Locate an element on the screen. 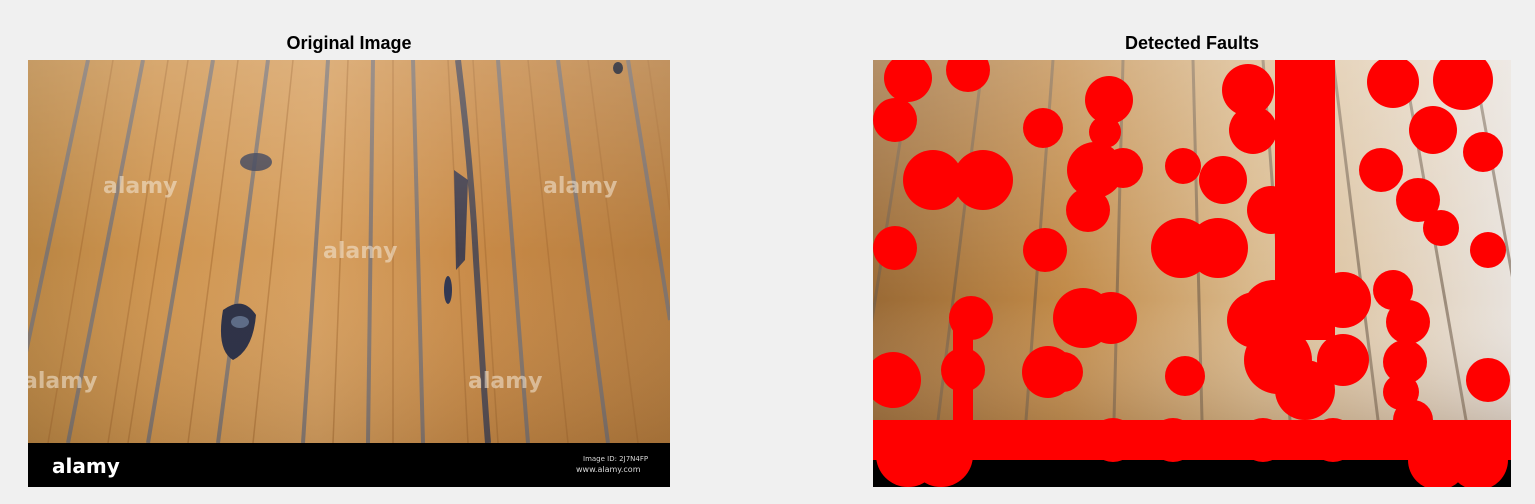  left-panel-title: Original Image is located at coordinates (349, 43).